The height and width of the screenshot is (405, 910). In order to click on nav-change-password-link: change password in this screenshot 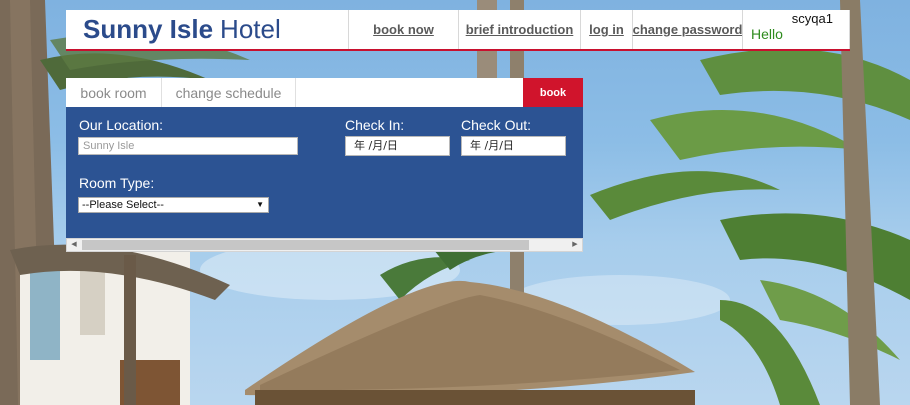, I will do `click(687, 29)`.